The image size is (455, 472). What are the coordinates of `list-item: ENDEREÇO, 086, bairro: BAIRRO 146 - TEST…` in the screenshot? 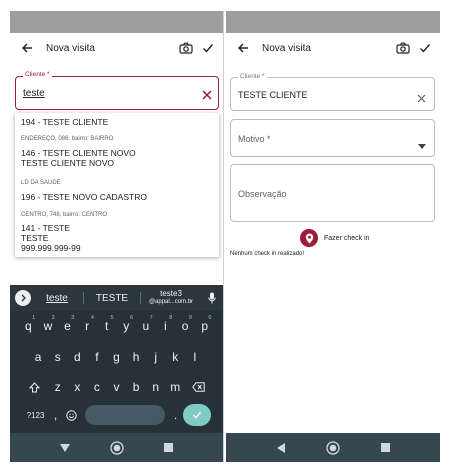 It's located at (118, 151).